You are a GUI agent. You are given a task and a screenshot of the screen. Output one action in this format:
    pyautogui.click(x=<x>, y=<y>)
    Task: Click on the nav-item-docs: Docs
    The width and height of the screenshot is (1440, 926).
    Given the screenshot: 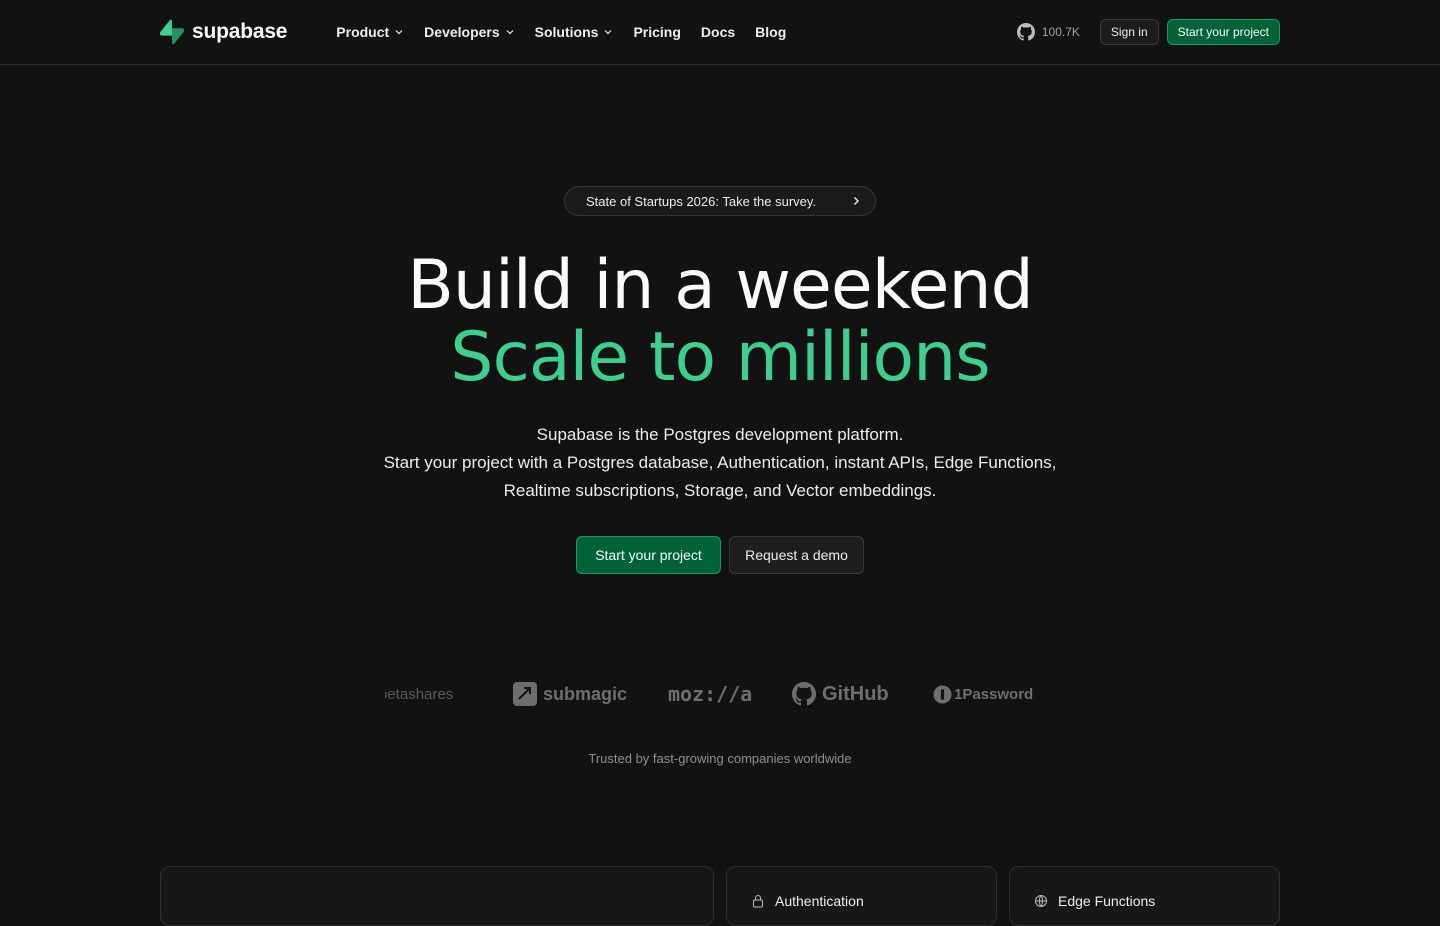 What is the action you would take?
    pyautogui.click(x=718, y=32)
    